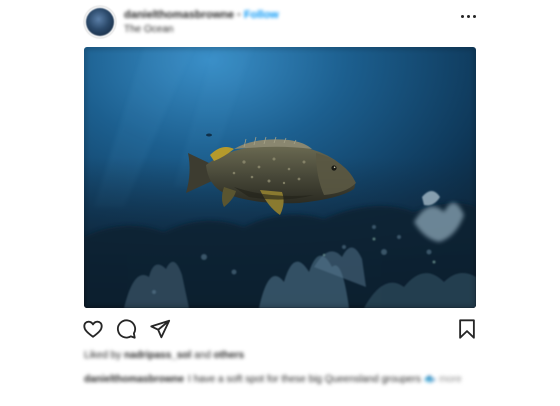 The image size is (560, 406). What do you see at coordinates (467, 329) in the screenshot?
I see `bookmark-icon` at bounding box center [467, 329].